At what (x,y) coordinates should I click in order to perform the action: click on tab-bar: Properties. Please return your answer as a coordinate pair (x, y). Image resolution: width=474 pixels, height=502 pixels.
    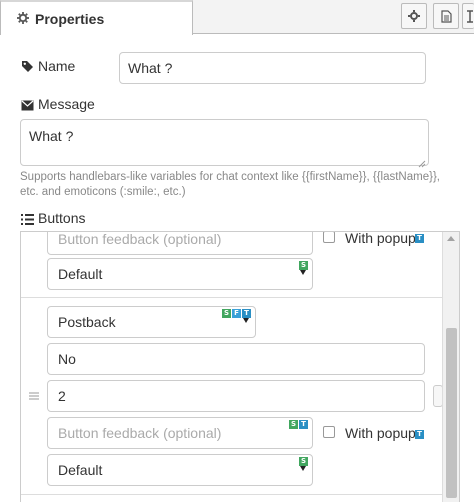
    Looking at the image, I should click on (237, 17).